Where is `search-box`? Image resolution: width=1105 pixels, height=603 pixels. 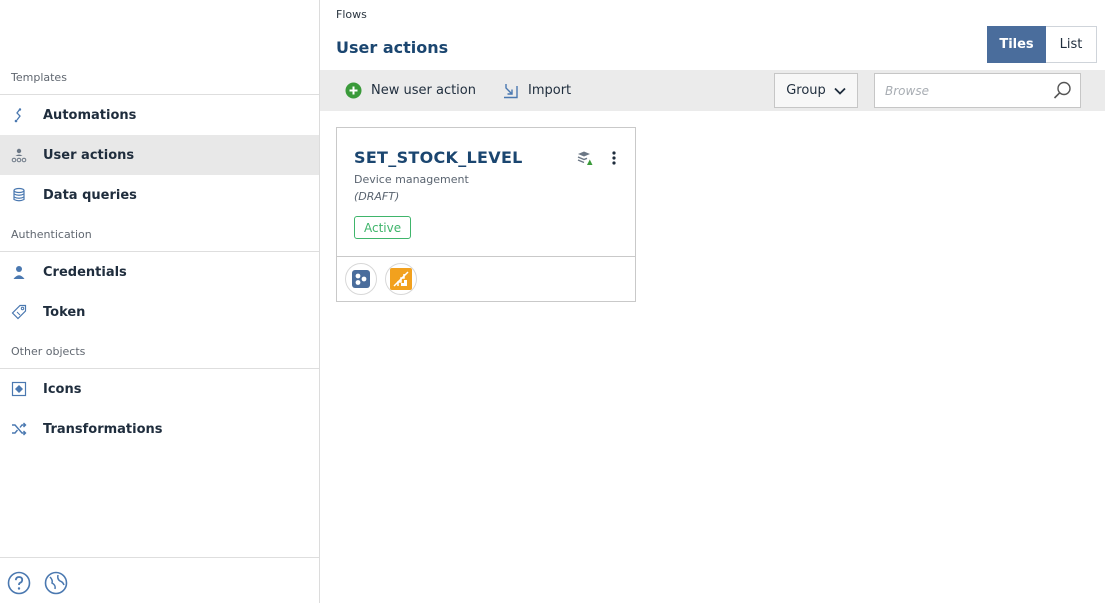
search-box is located at coordinates (977, 90).